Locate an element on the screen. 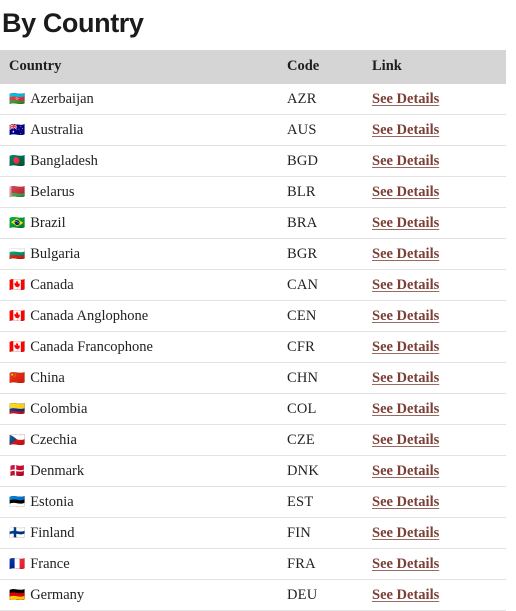  cell-country-code: CZE is located at coordinates (301, 439).